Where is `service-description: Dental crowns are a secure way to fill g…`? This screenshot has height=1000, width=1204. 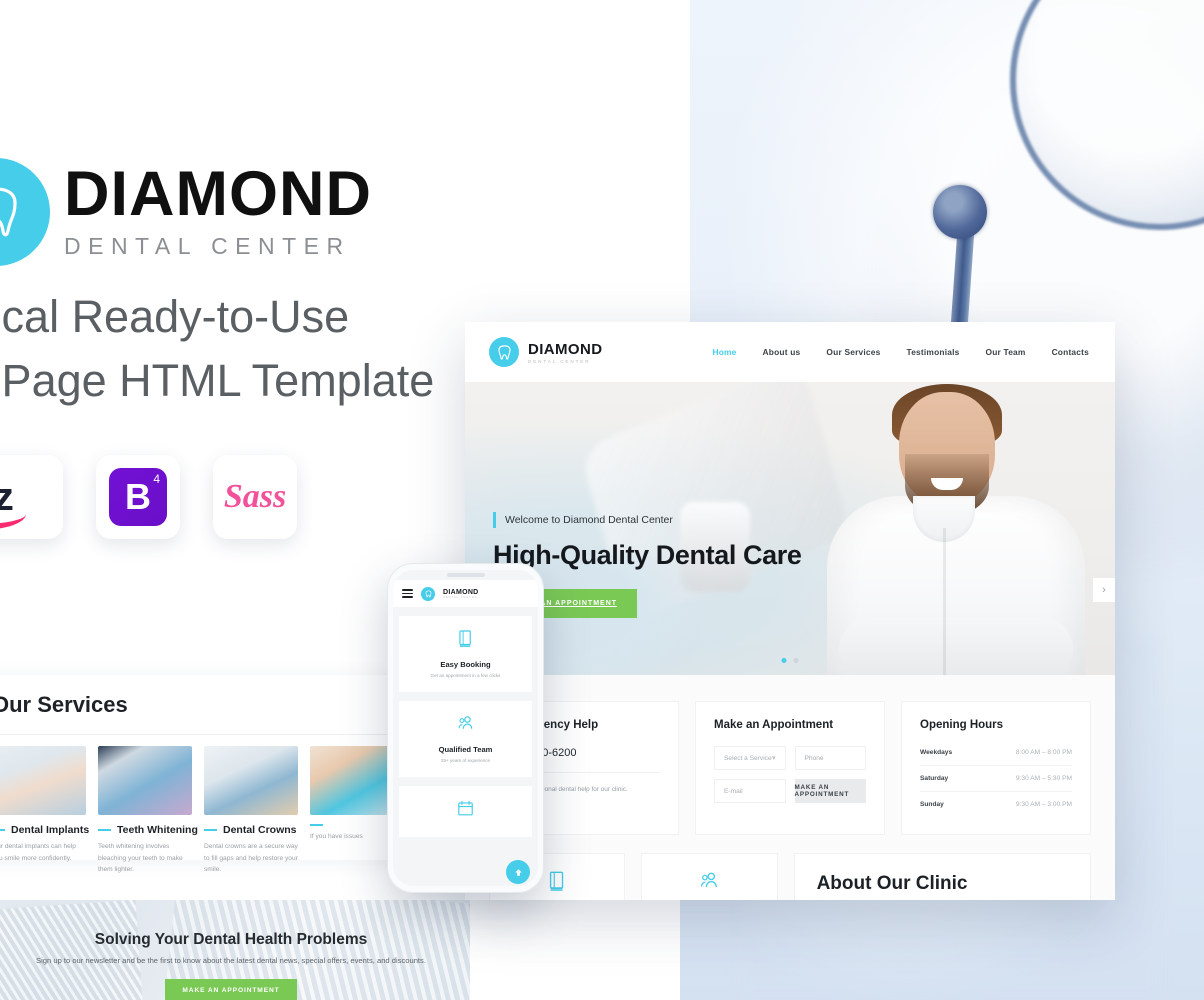
service-description: Dental crowns are a secure way to fill g… is located at coordinates (251, 858).